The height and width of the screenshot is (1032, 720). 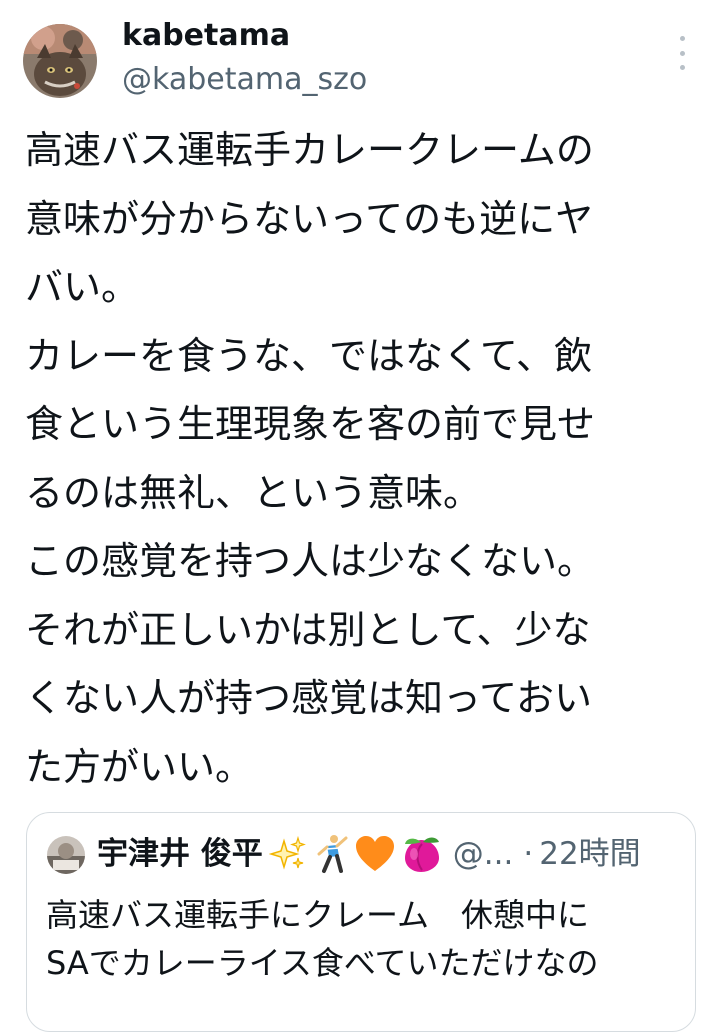 I want to click on author-avatar, so click(x=60, y=61).